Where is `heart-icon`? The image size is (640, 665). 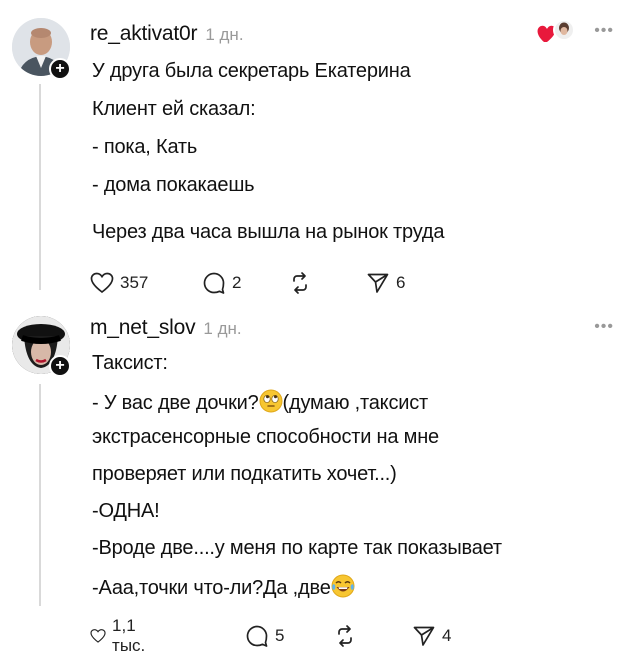 heart-icon is located at coordinates (98, 636).